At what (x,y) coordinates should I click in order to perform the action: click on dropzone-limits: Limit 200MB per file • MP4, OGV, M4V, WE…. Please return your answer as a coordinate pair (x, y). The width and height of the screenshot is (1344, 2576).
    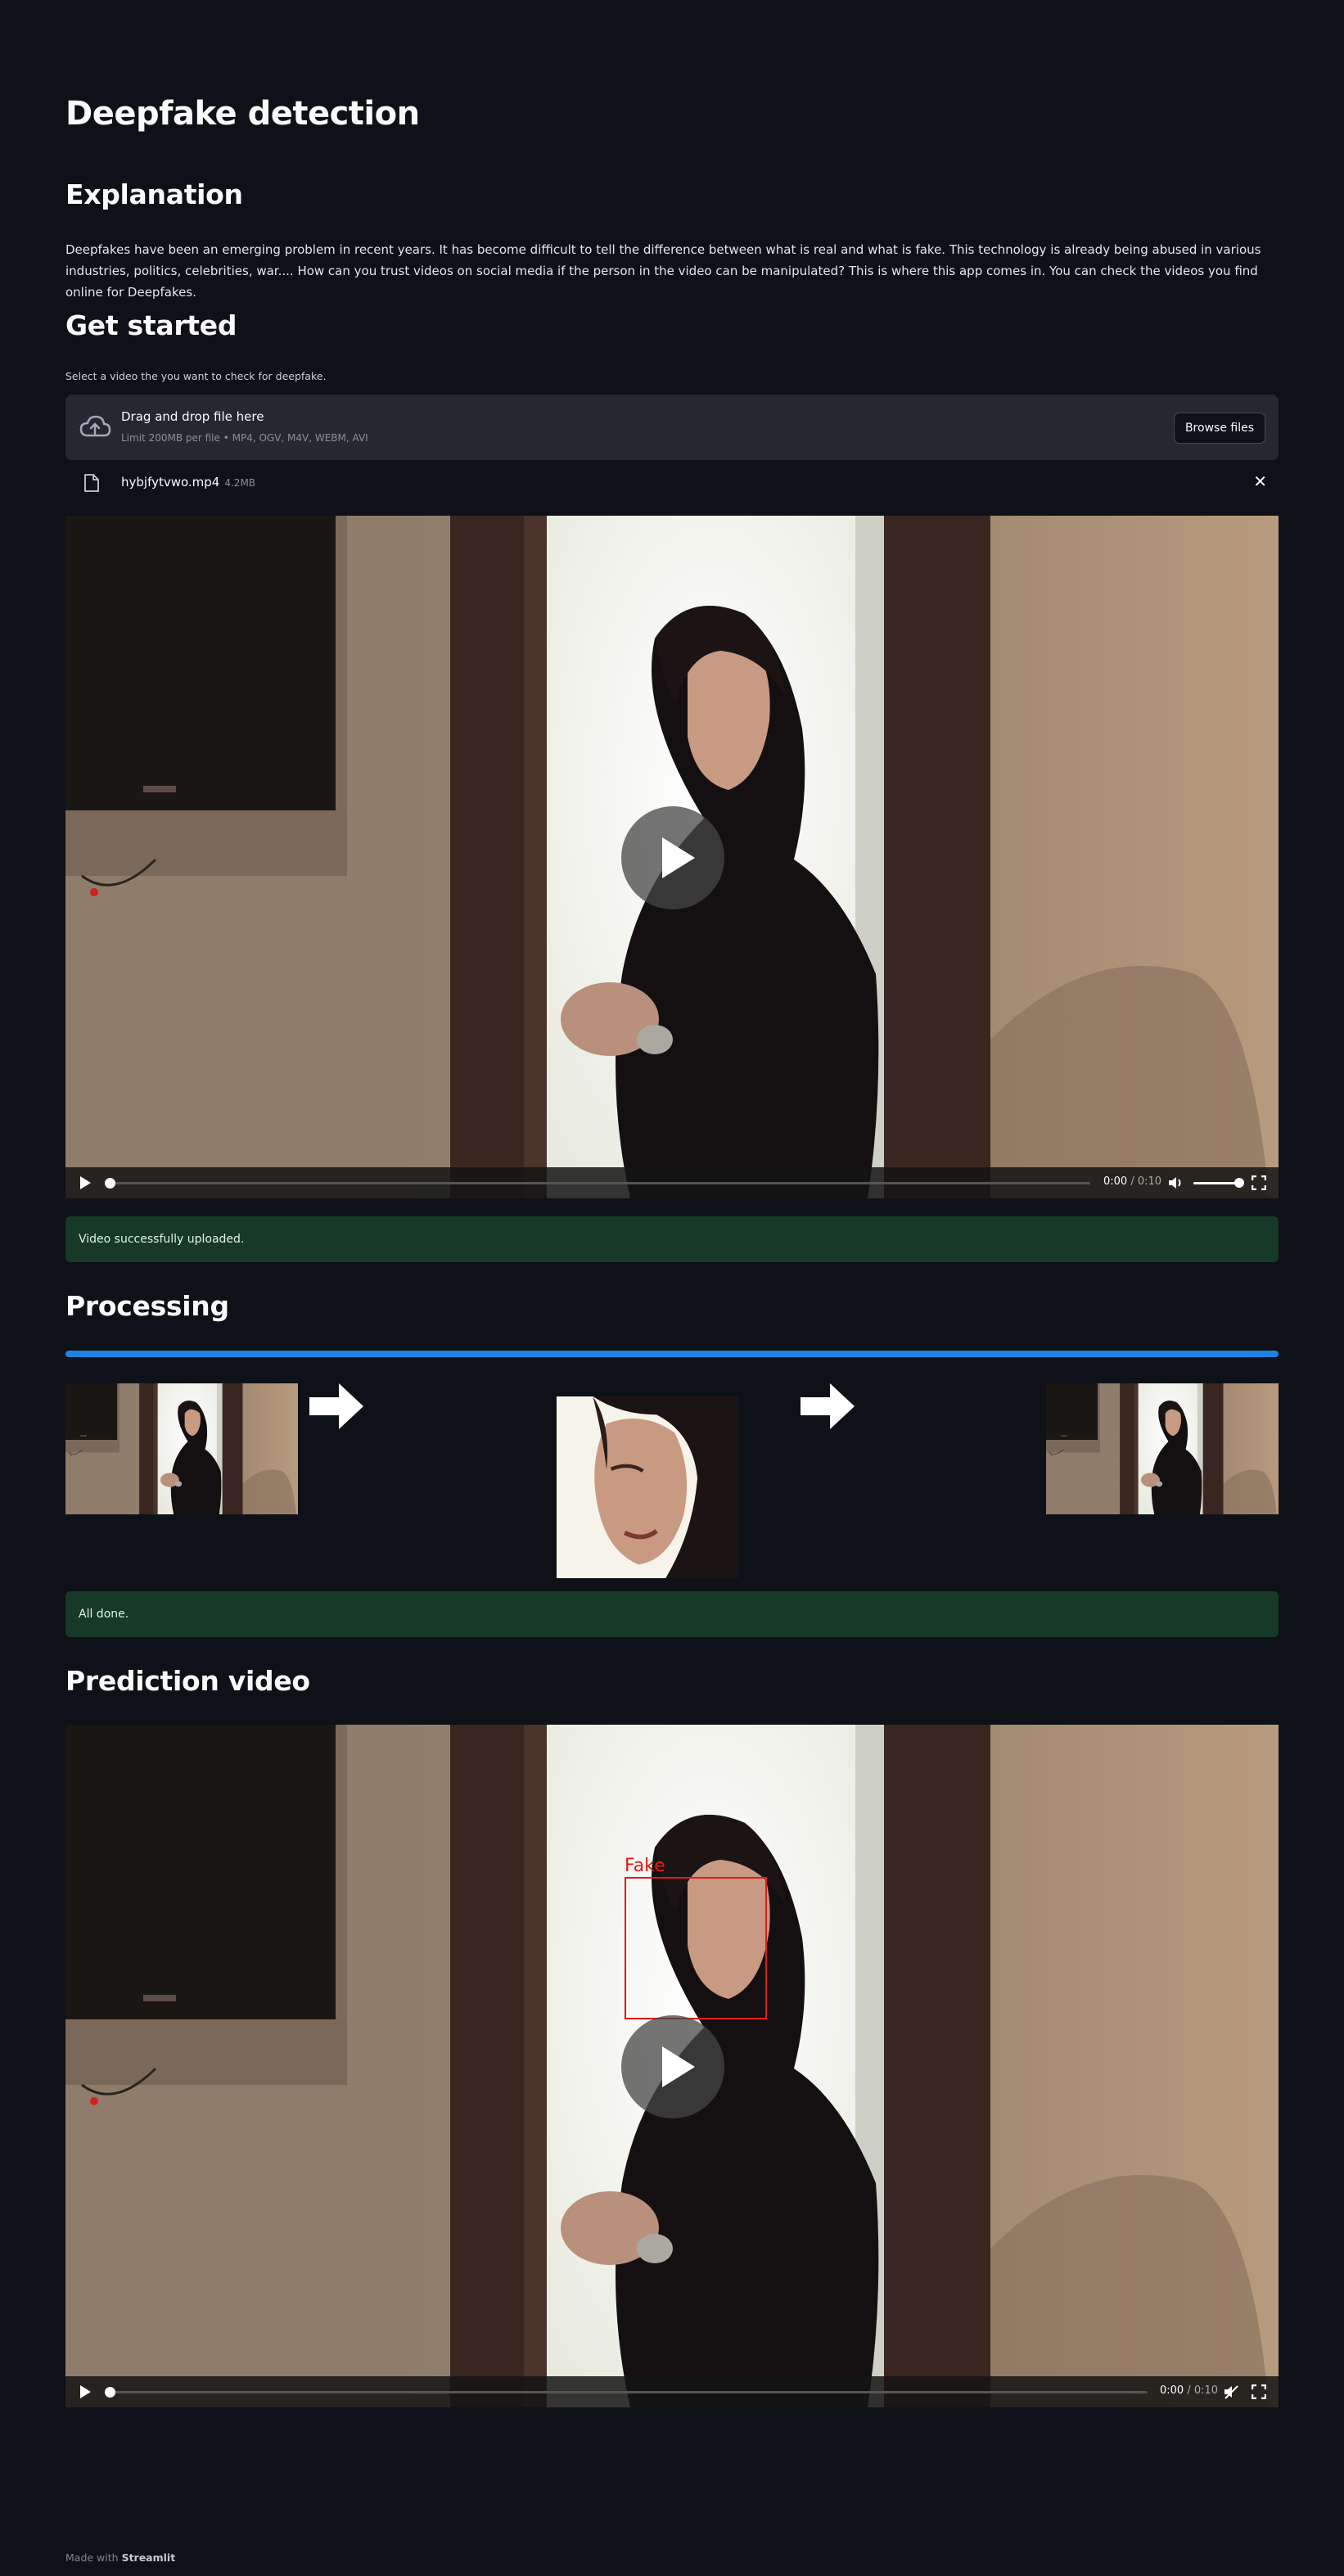
    Looking at the image, I should click on (244, 438).